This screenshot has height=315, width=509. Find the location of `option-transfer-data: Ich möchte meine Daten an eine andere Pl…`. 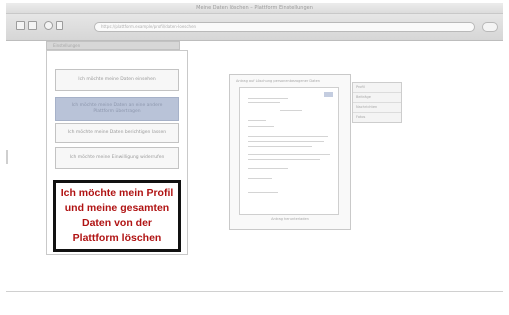

option-transfer-data: Ich möchte meine Daten an eine andere Pl… is located at coordinates (117, 109).